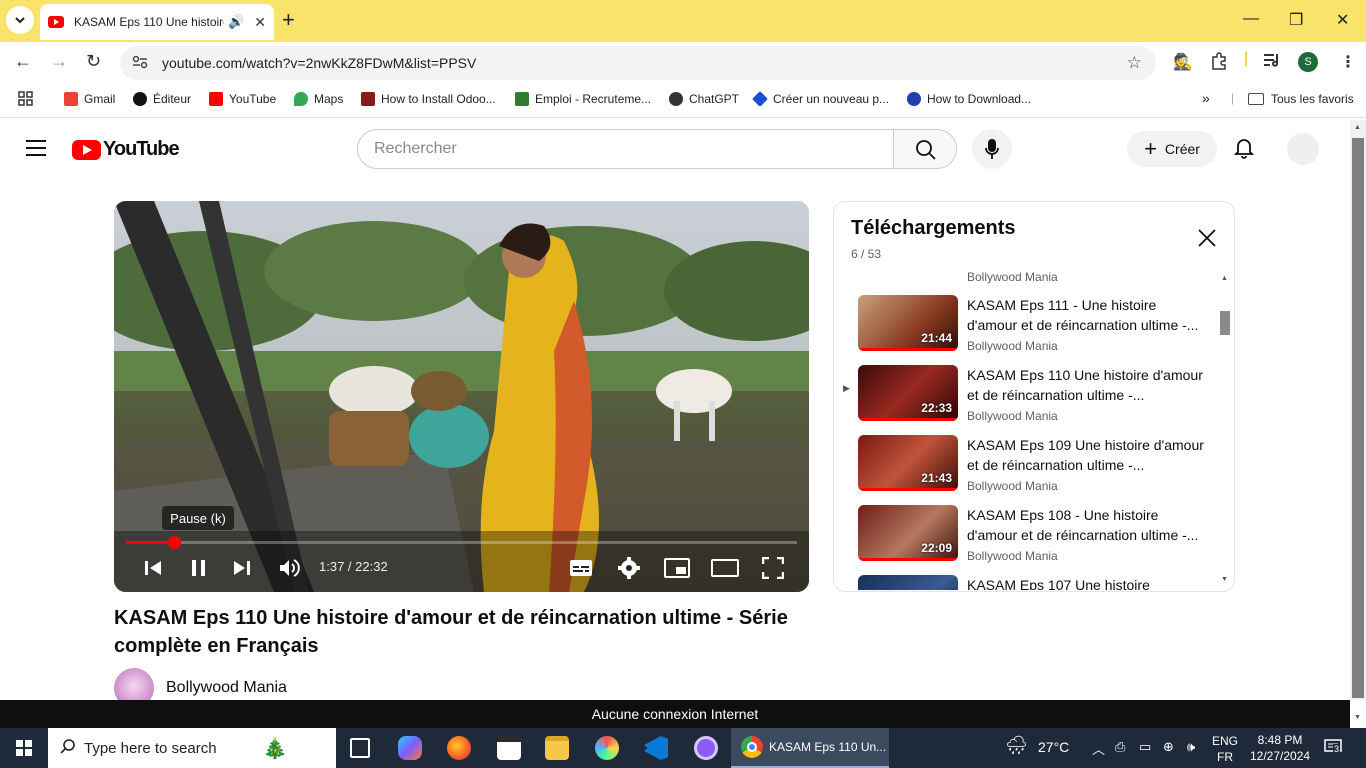 This screenshot has height=768, width=1366. I want to click on bookmark-youtube: YouTube, so click(242, 99).